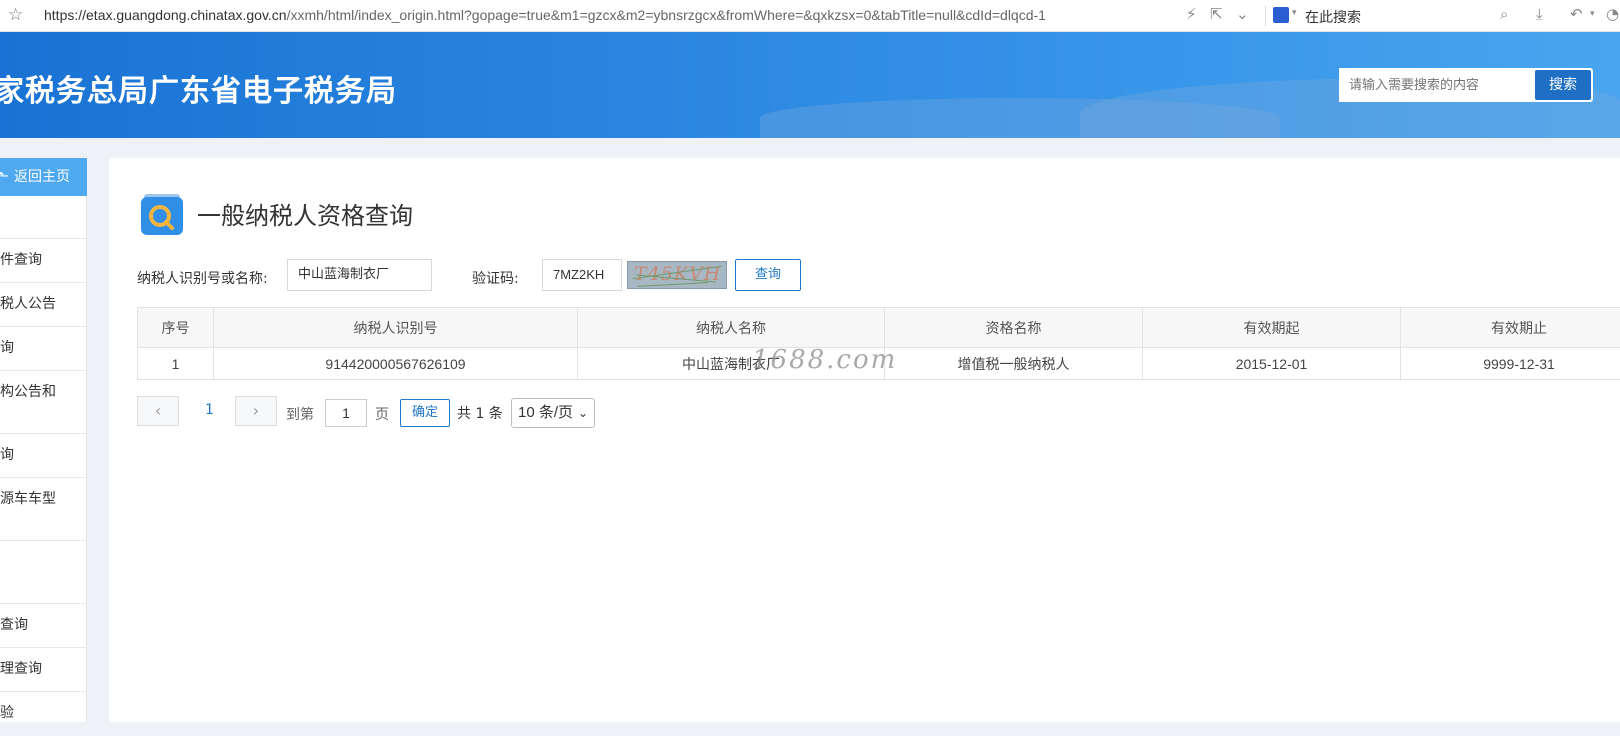 The image size is (1620, 736). Describe the element at coordinates (1014, 364) in the screenshot. I see `table-cell: 增值税一般纳税人` at that location.